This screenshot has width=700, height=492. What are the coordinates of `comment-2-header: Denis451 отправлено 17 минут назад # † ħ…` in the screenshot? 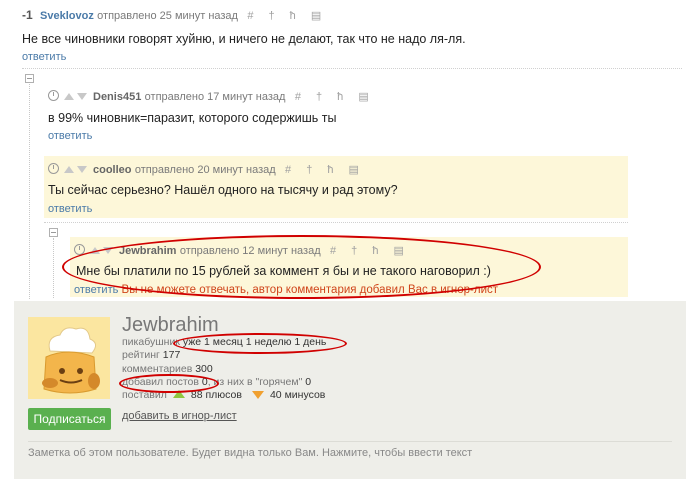 It's located at (211, 96).